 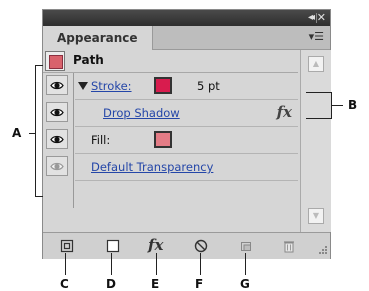 I want to click on stroke-visibility-toggle, so click(x=57, y=85).